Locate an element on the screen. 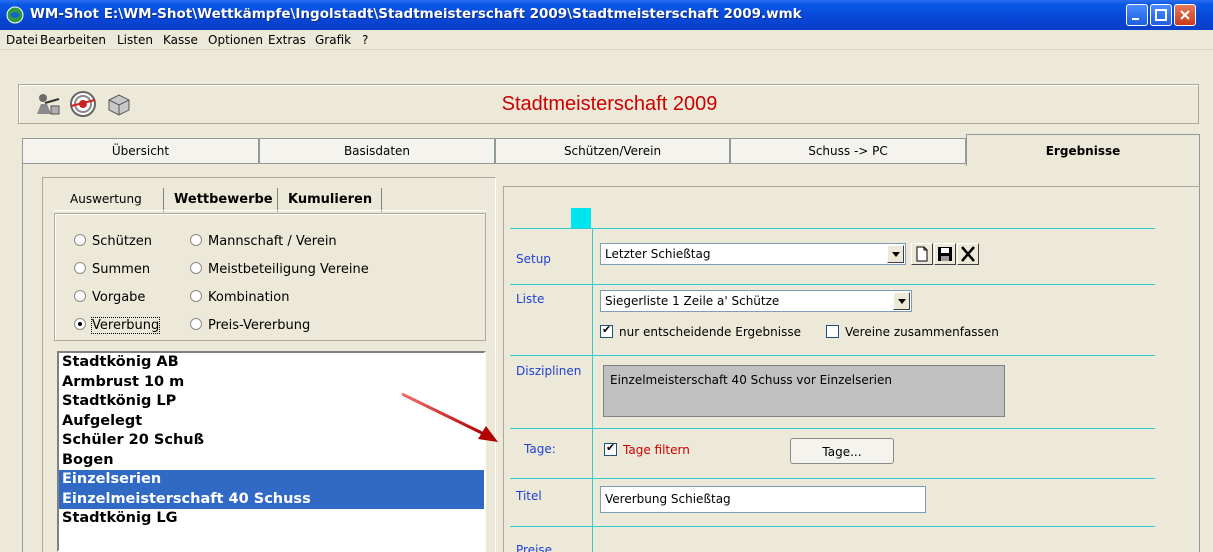 The image size is (1213, 552). subtab-wettbewerbe: Wettbewerbe is located at coordinates (223, 200).